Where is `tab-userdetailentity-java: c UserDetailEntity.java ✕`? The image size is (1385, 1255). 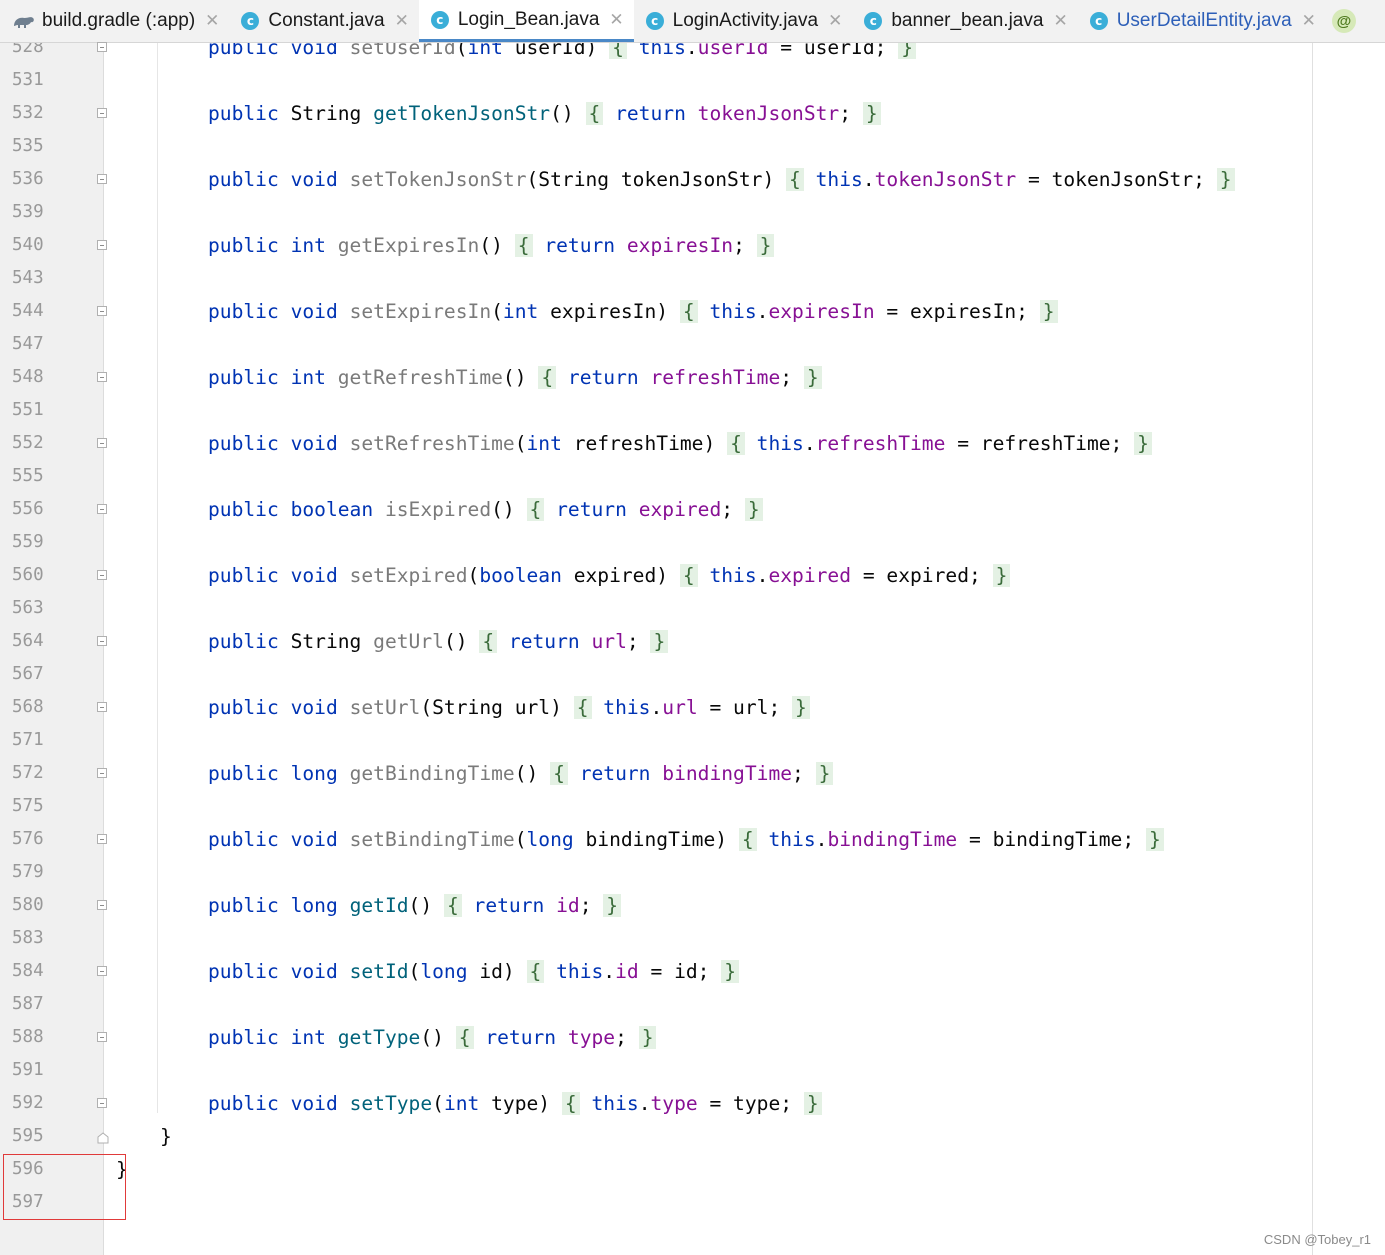 tab-userdetailentity-java: c UserDetailEntity.java ✕ is located at coordinates (1202, 21).